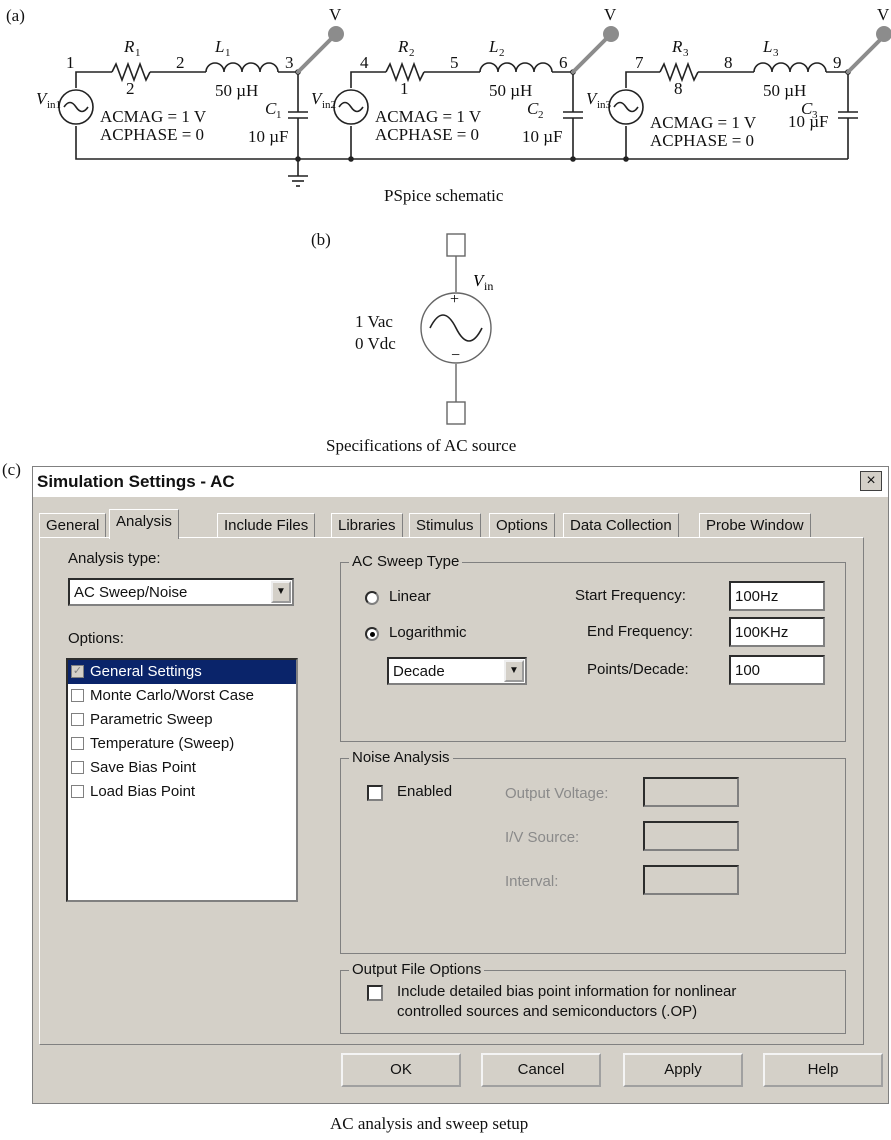 Image resolution: width=891 pixels, height=1140 pixels. Describe the element at coordinates (686, 53) in the screenshot. I see `svg-text: 3` at that location.